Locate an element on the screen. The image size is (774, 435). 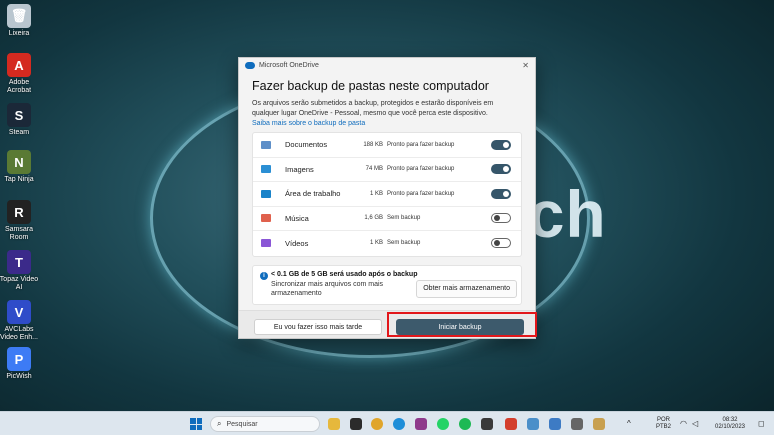
tap-ninja-icon: N is located at coordinates (19, 162).